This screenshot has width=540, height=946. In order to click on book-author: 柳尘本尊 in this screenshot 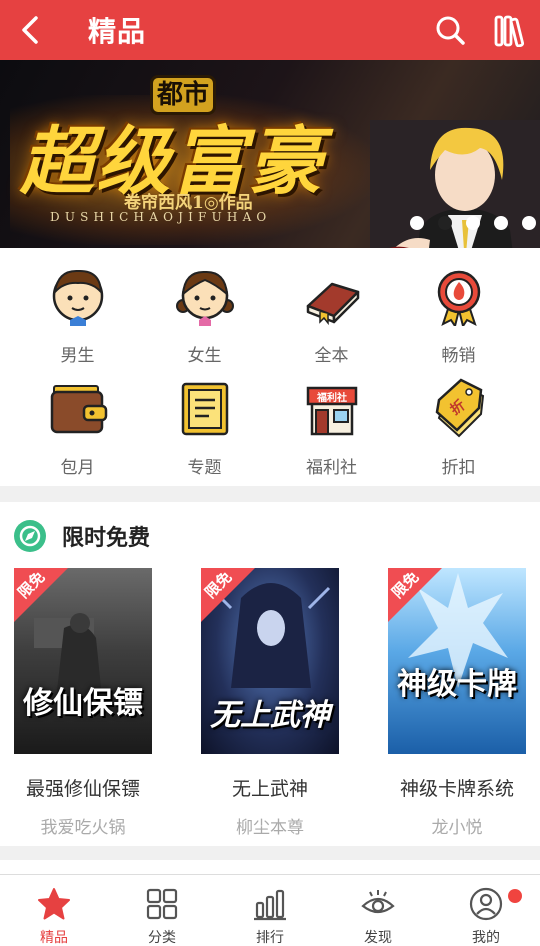, I will do `click(270, 828)`.